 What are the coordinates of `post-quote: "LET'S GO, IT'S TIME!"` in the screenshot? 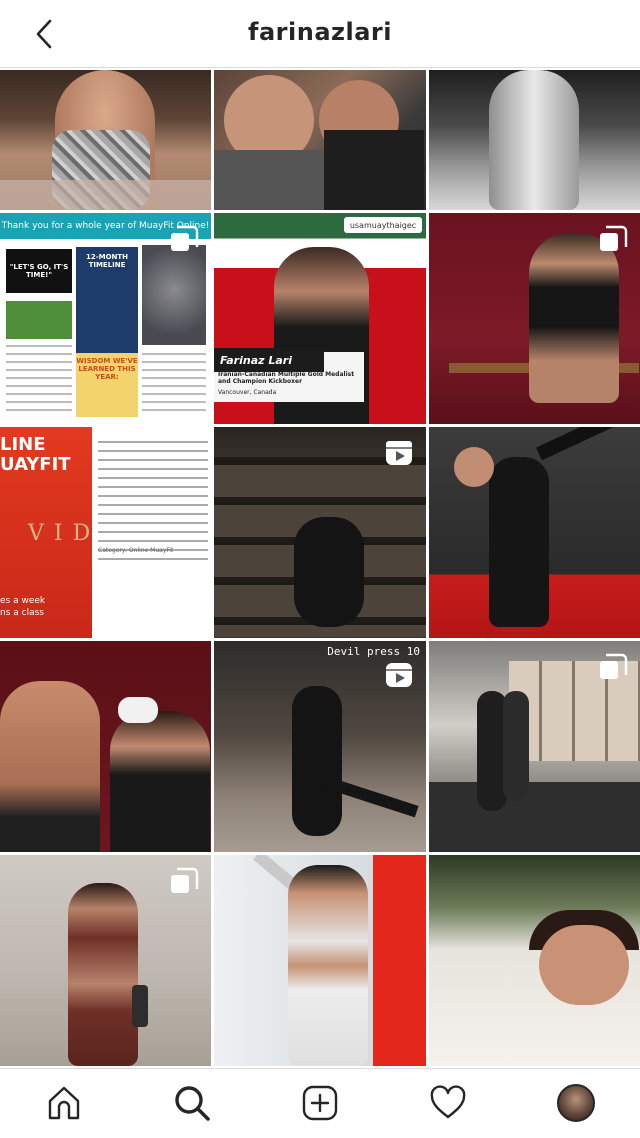 It's located at (39, 271).